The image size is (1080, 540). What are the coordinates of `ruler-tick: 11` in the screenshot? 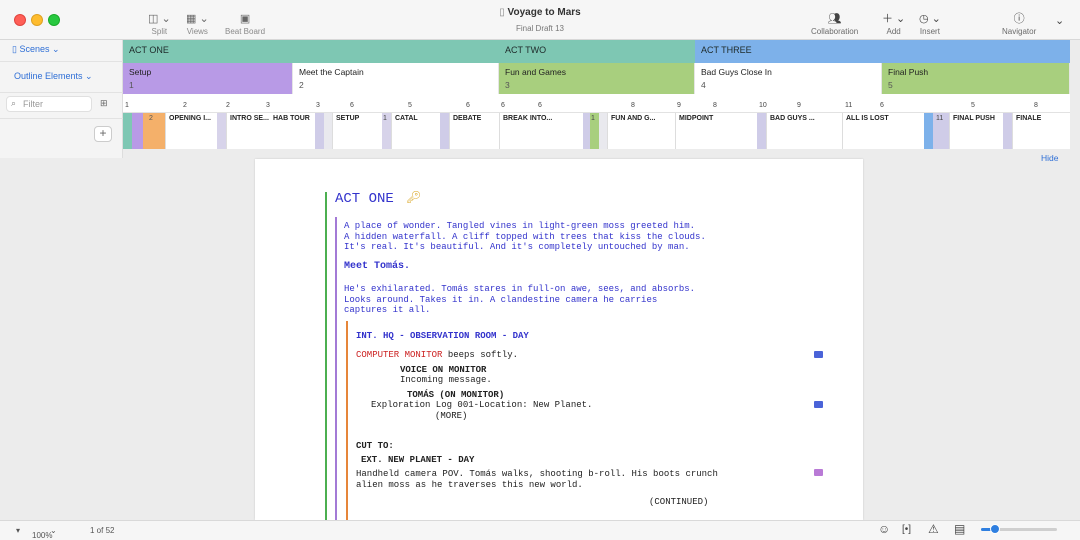 It's located at (849, 105).